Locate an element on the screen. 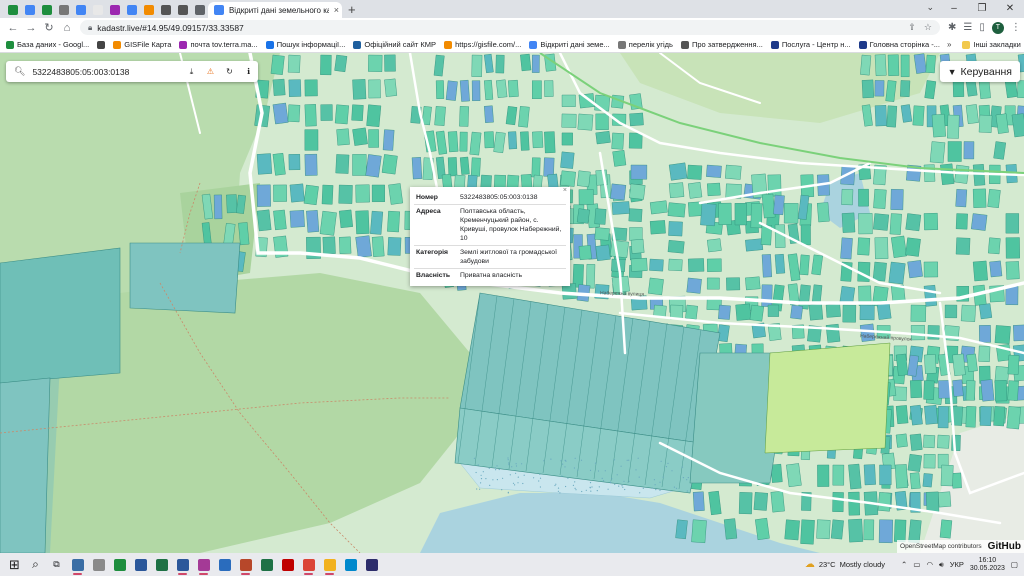 The width and height of the screenshot is (1024, 576). extensions-icon: ✱ is located at coordinates (952, 27).